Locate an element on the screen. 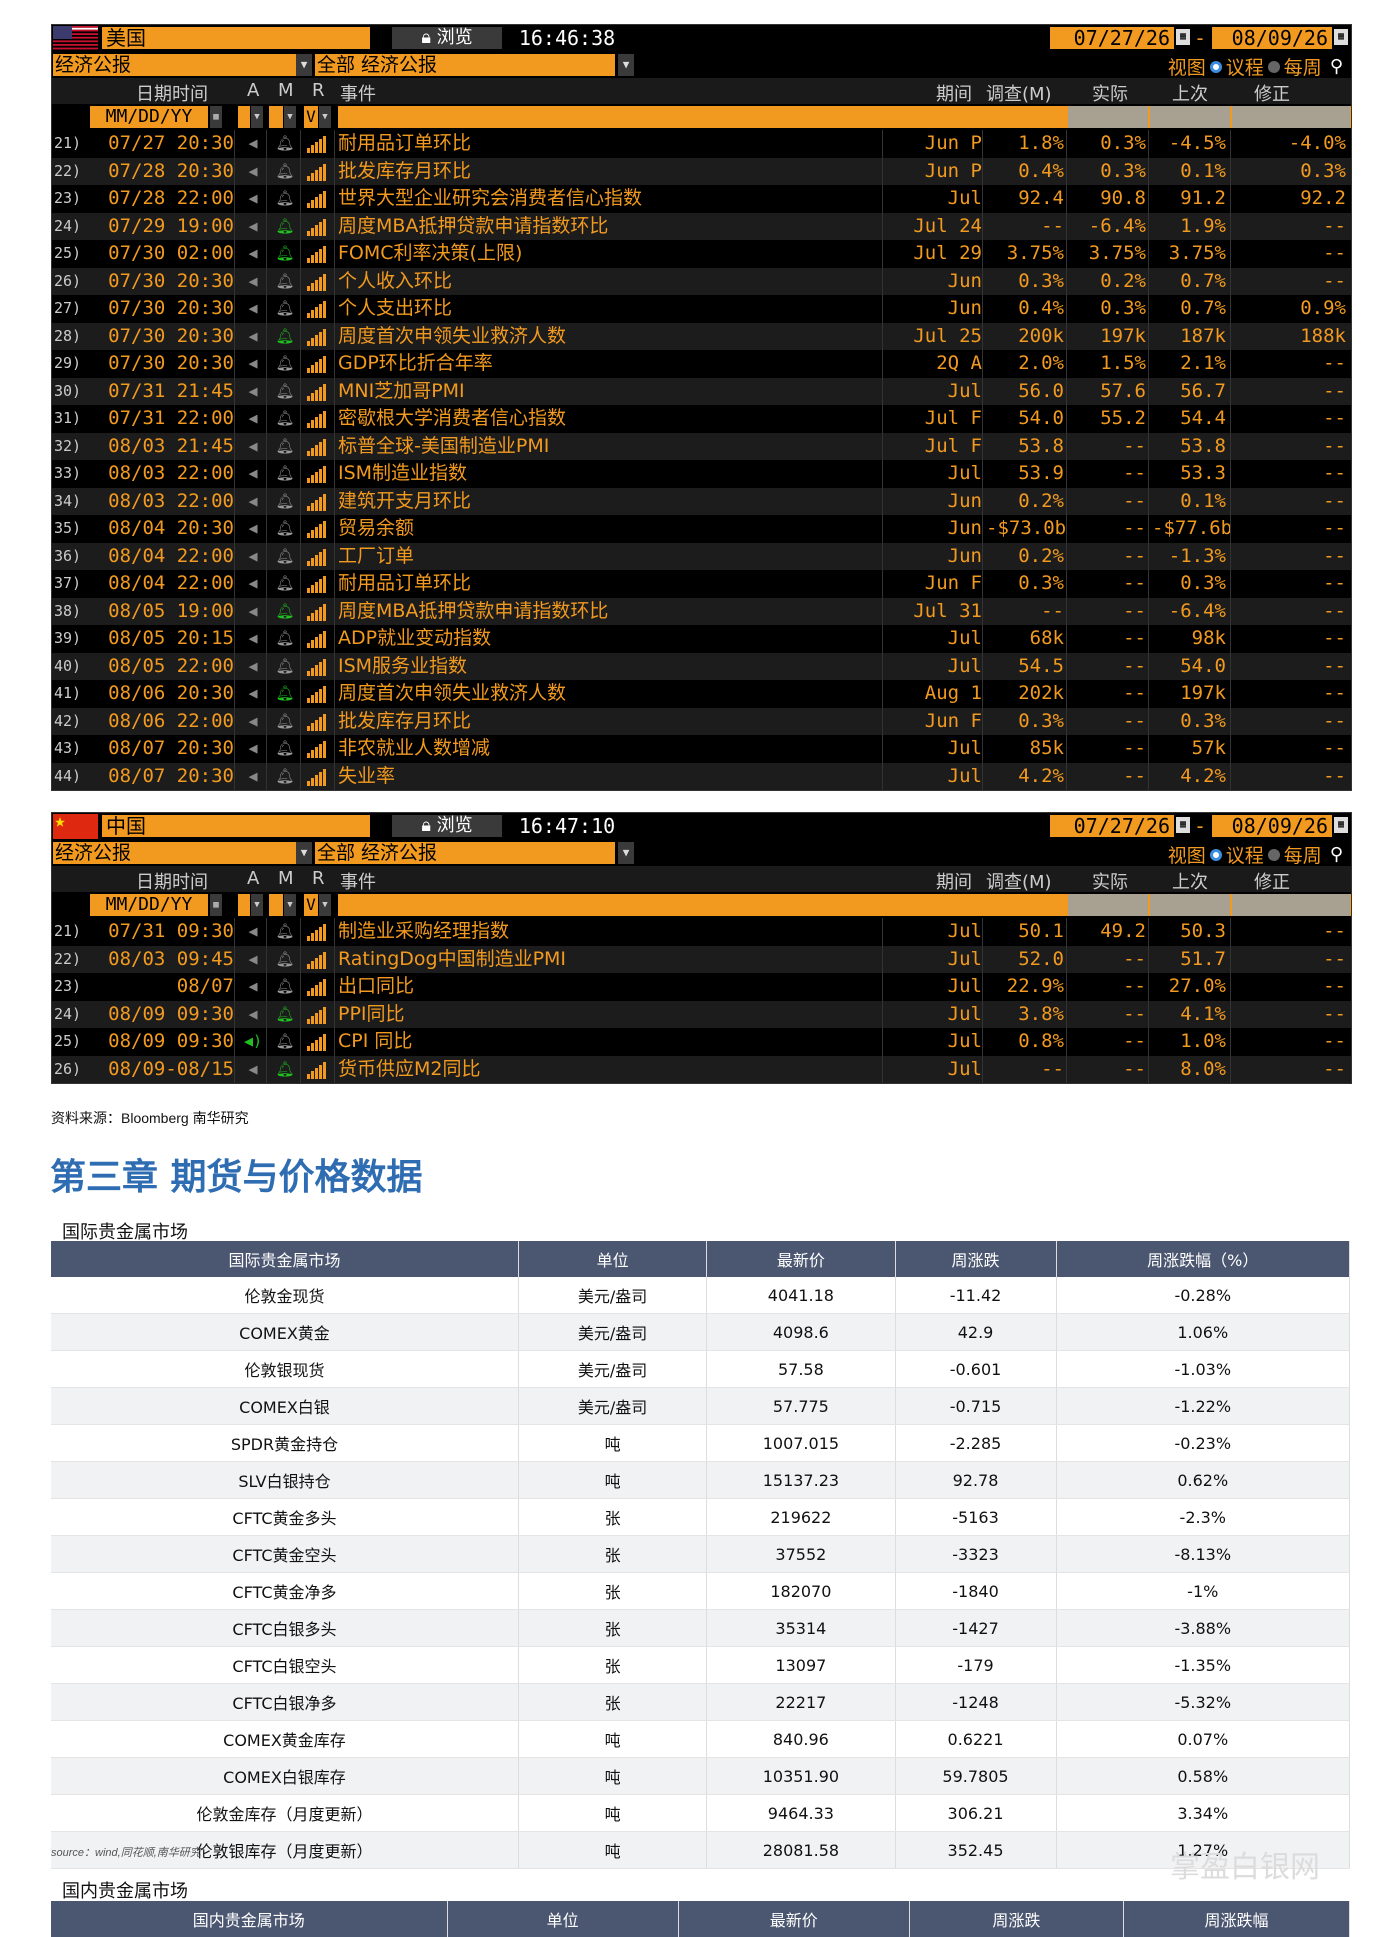 The height and width of the screenshot is (1937, 1390). row-number: 22) is located at coordinates (69, 171).